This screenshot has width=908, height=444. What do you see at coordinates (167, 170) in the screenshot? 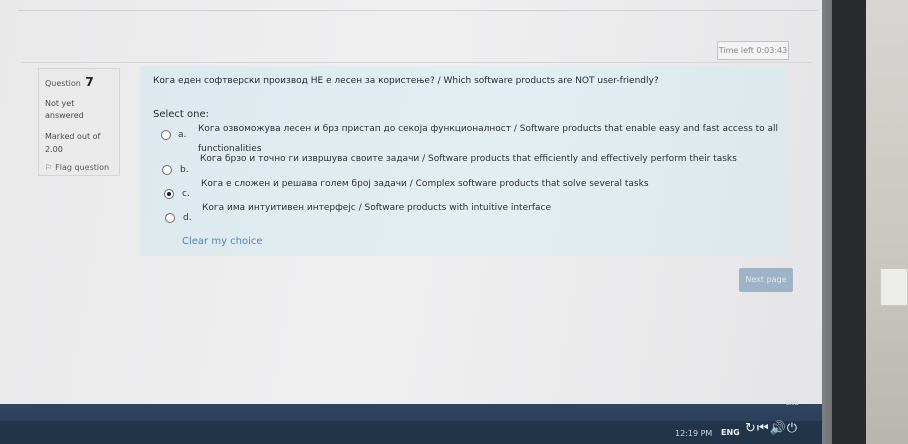
I see `option-b-radio` at bounding box center [167, 170].